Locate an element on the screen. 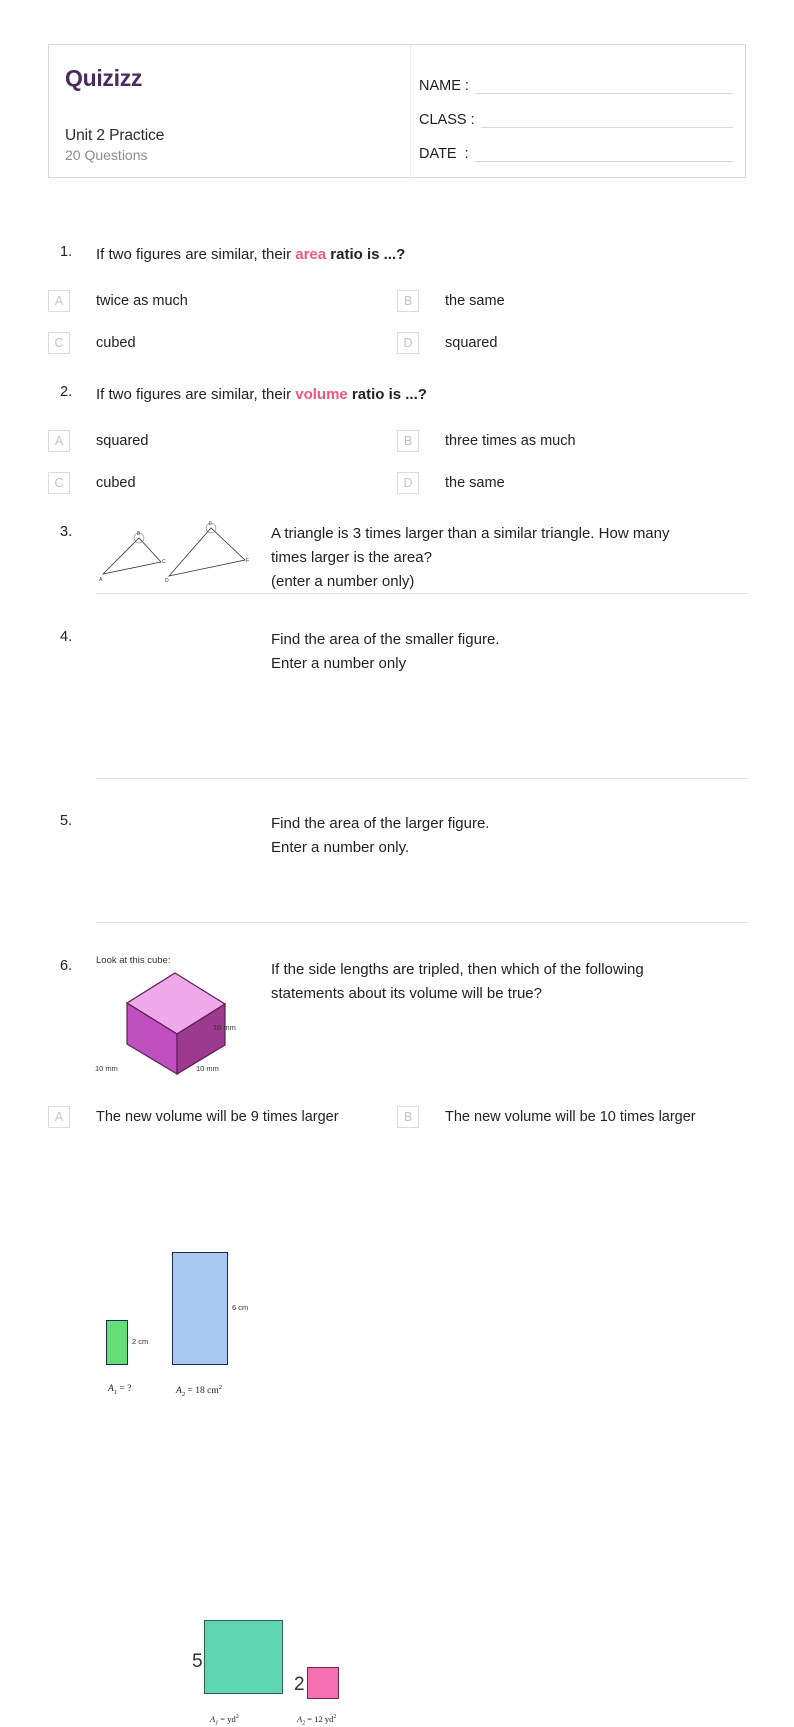  class-input-line is located at coordinates (606, 127).